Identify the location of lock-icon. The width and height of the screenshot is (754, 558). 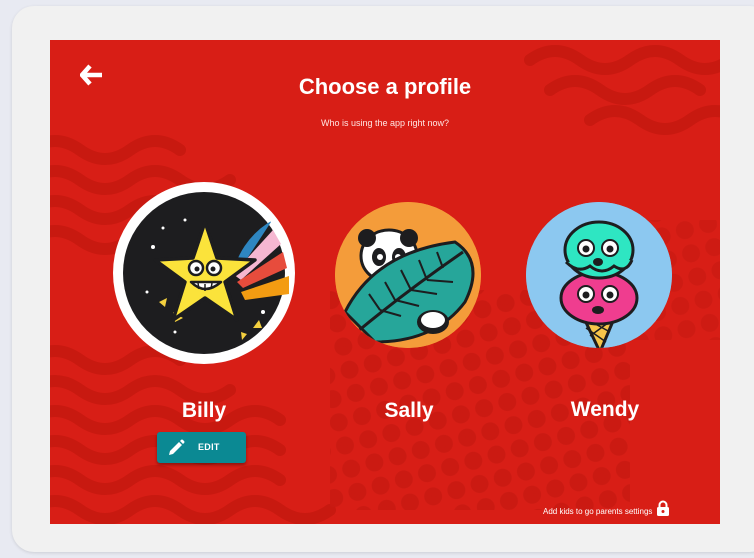
(663, 508).